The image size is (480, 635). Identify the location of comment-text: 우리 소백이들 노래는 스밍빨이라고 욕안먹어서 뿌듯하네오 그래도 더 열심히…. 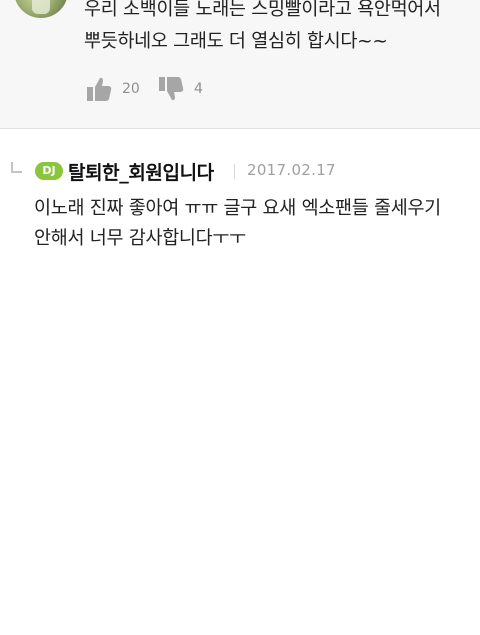
(262, 26).